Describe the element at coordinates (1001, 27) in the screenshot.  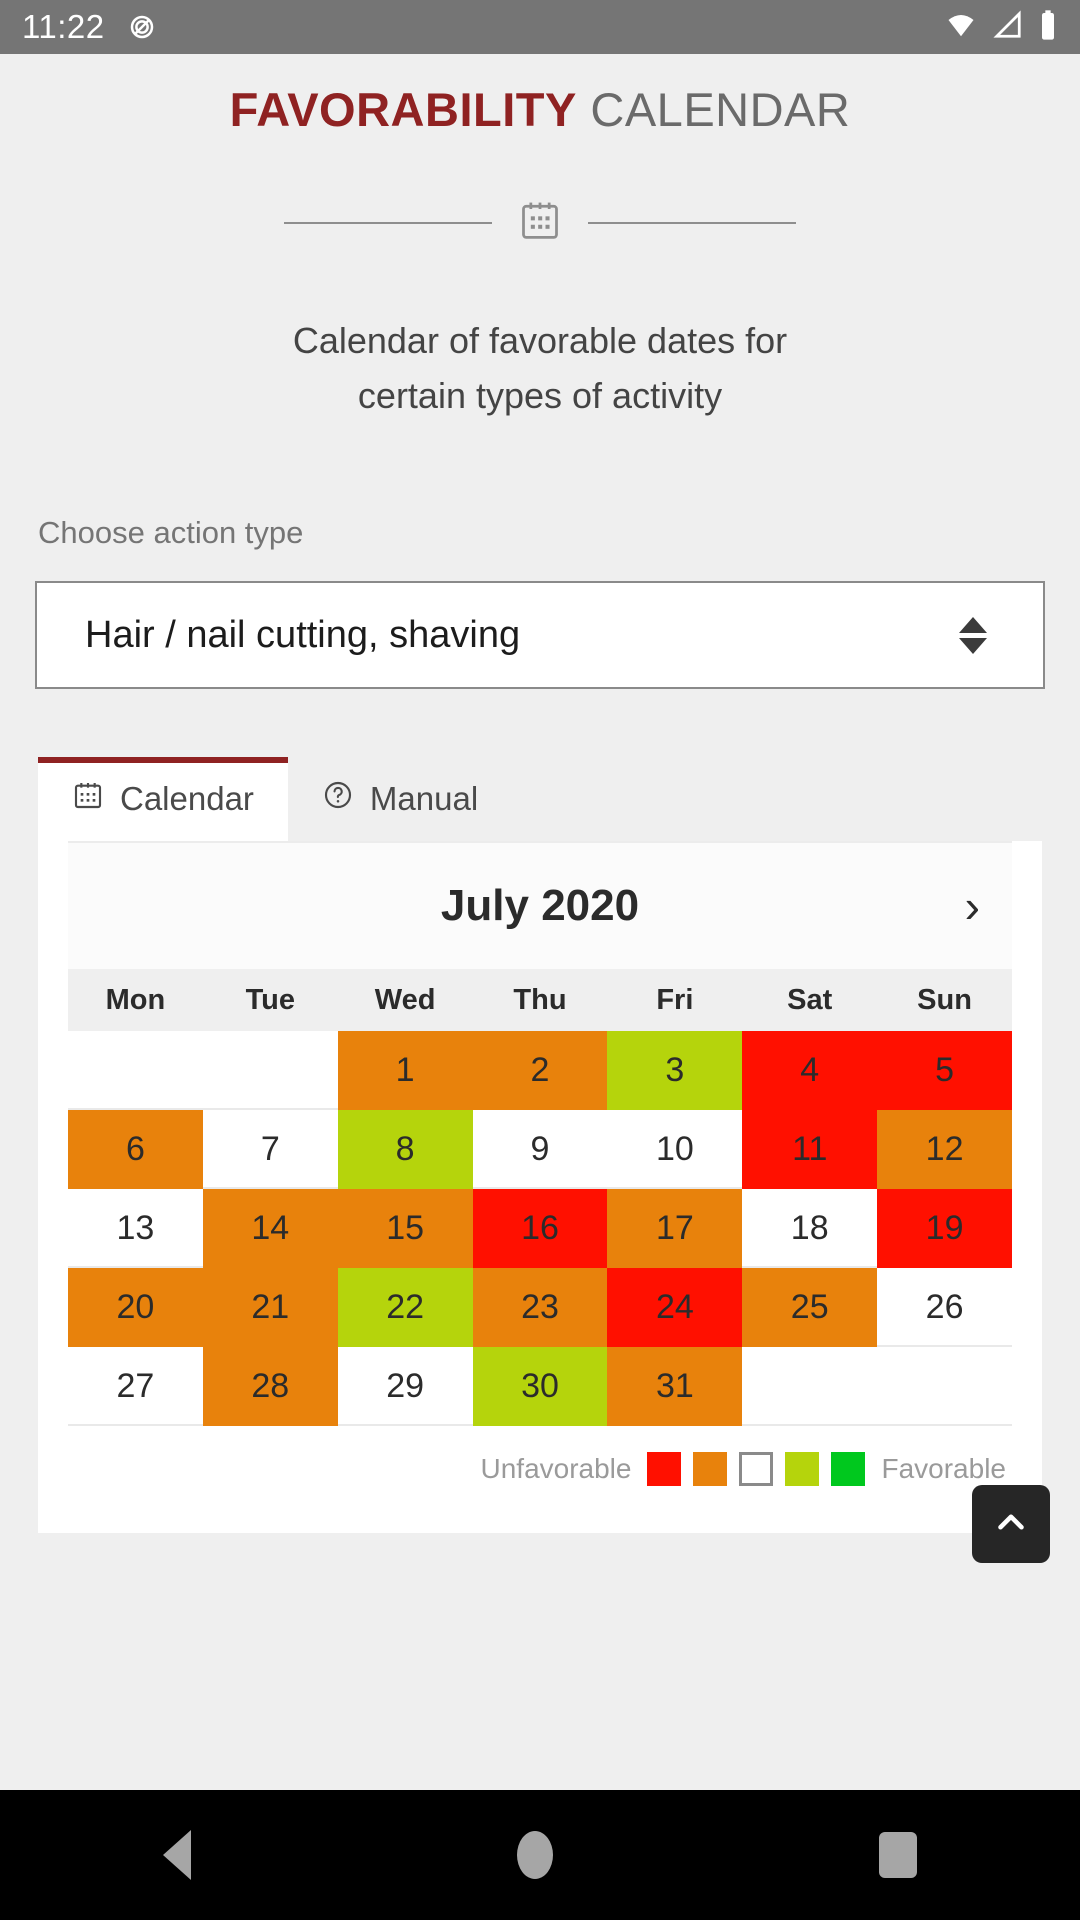
I see `status-right-icons` at that location.